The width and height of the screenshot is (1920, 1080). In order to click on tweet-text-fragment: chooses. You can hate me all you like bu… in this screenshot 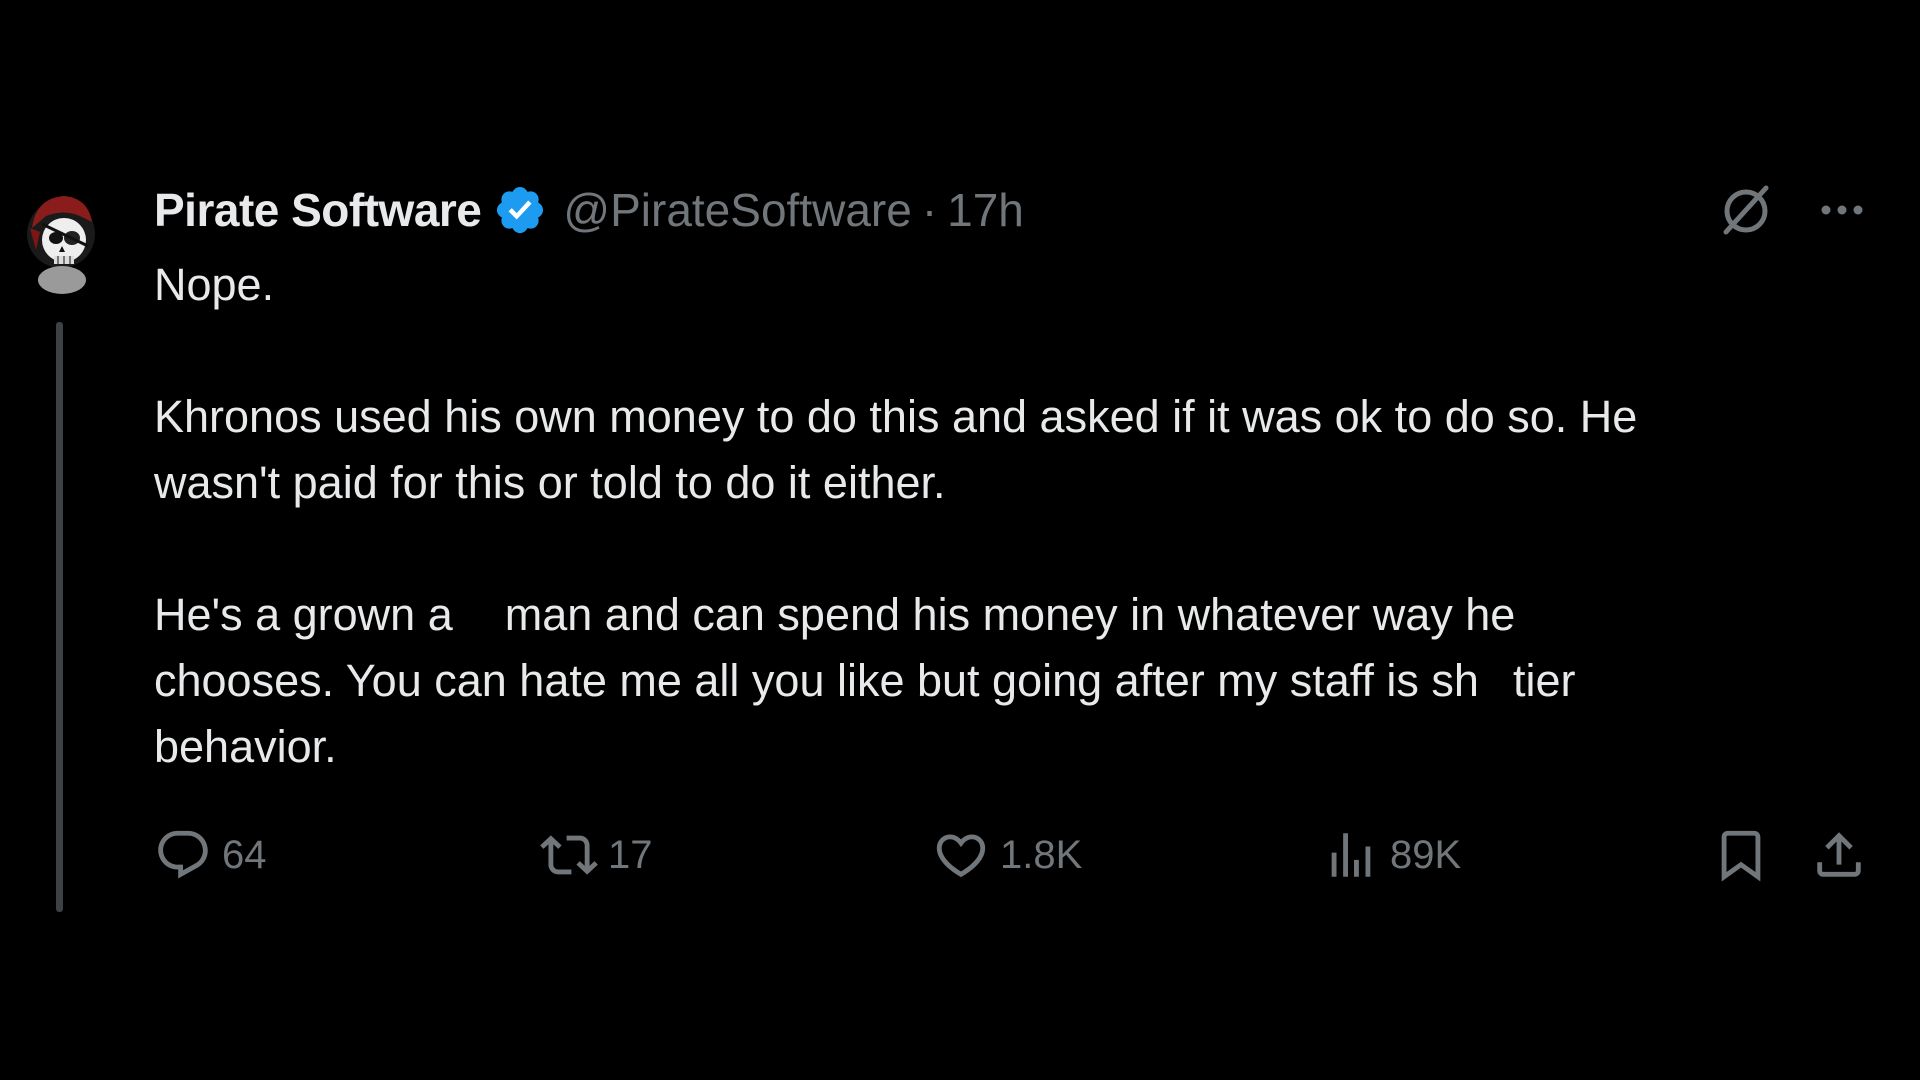, I will do `click(816, 680)`.